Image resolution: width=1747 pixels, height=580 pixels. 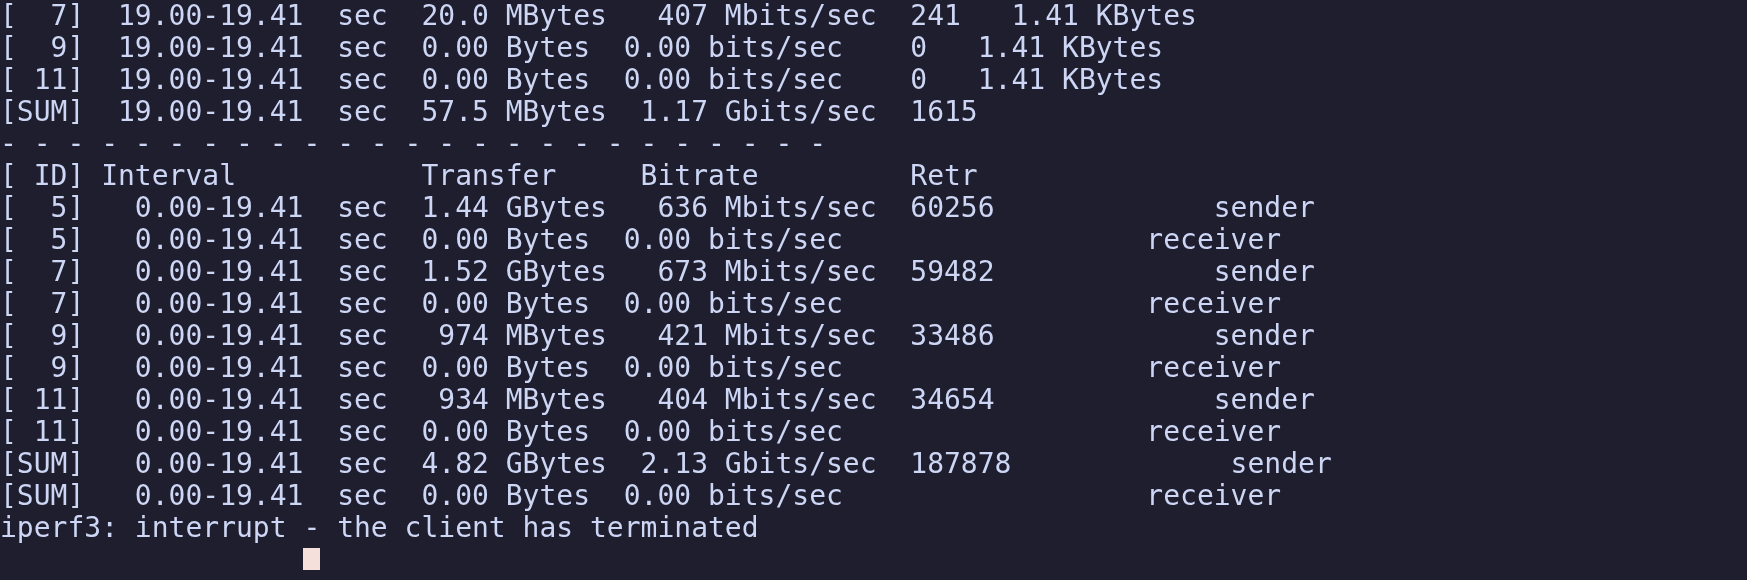 I want to click on terminal-line: [SUM] 0.00-19.41 sec 4.82 GBytes 2.13 Gbits/sec 187878 sender, so click(x=666, y=464).